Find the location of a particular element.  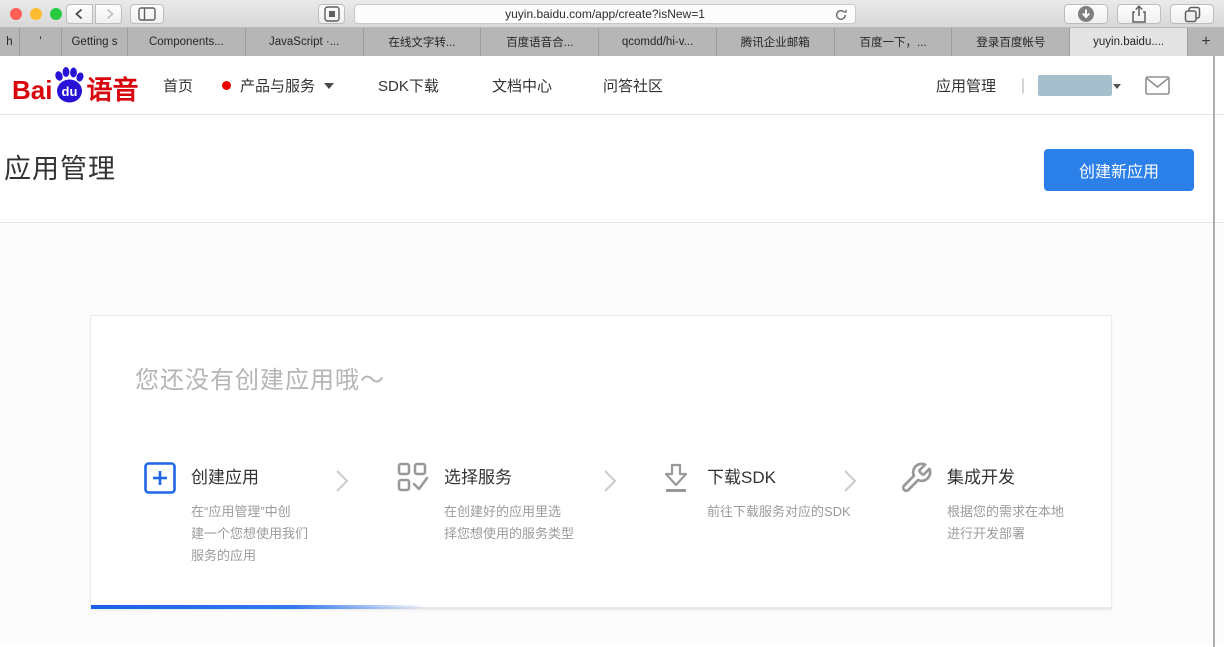

downloads-icon is located at coordinates (1086, 14).